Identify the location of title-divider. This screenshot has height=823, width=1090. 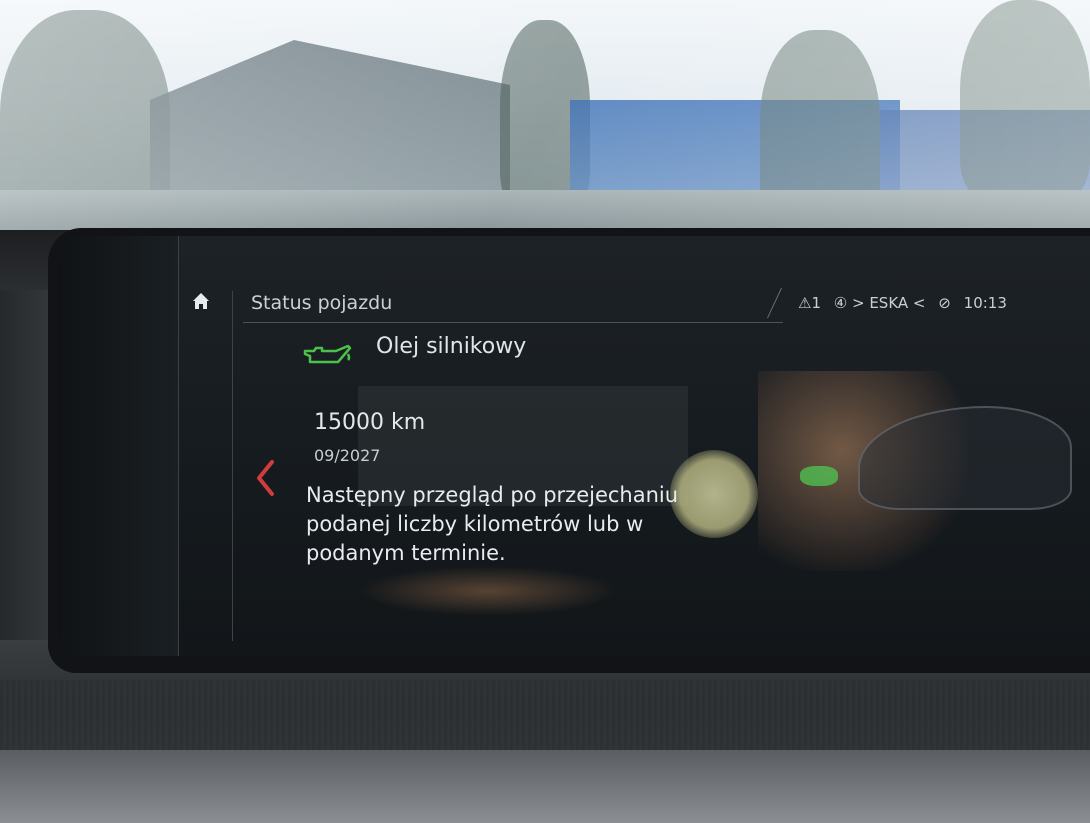
(513, 322).